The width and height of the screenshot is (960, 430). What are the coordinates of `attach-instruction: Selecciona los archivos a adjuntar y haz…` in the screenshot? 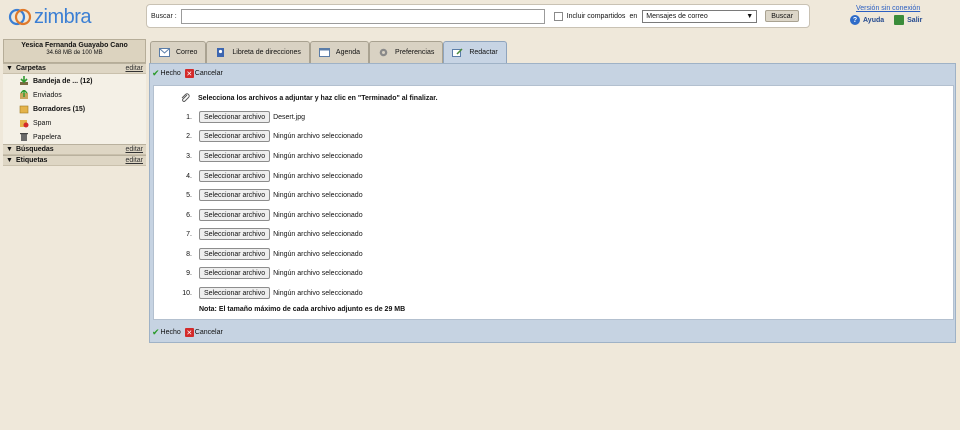 It's located at (309, 98).